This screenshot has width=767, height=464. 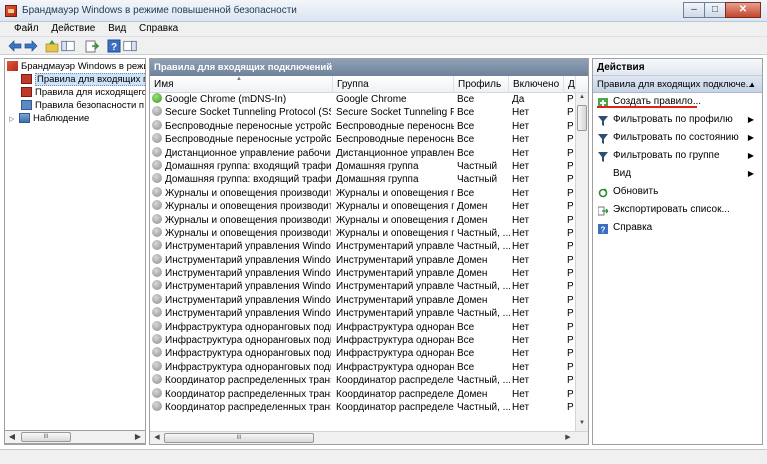 I want to click on tree-item-root: Брандмауэр Windows в режим, so click(x=76, y=67).